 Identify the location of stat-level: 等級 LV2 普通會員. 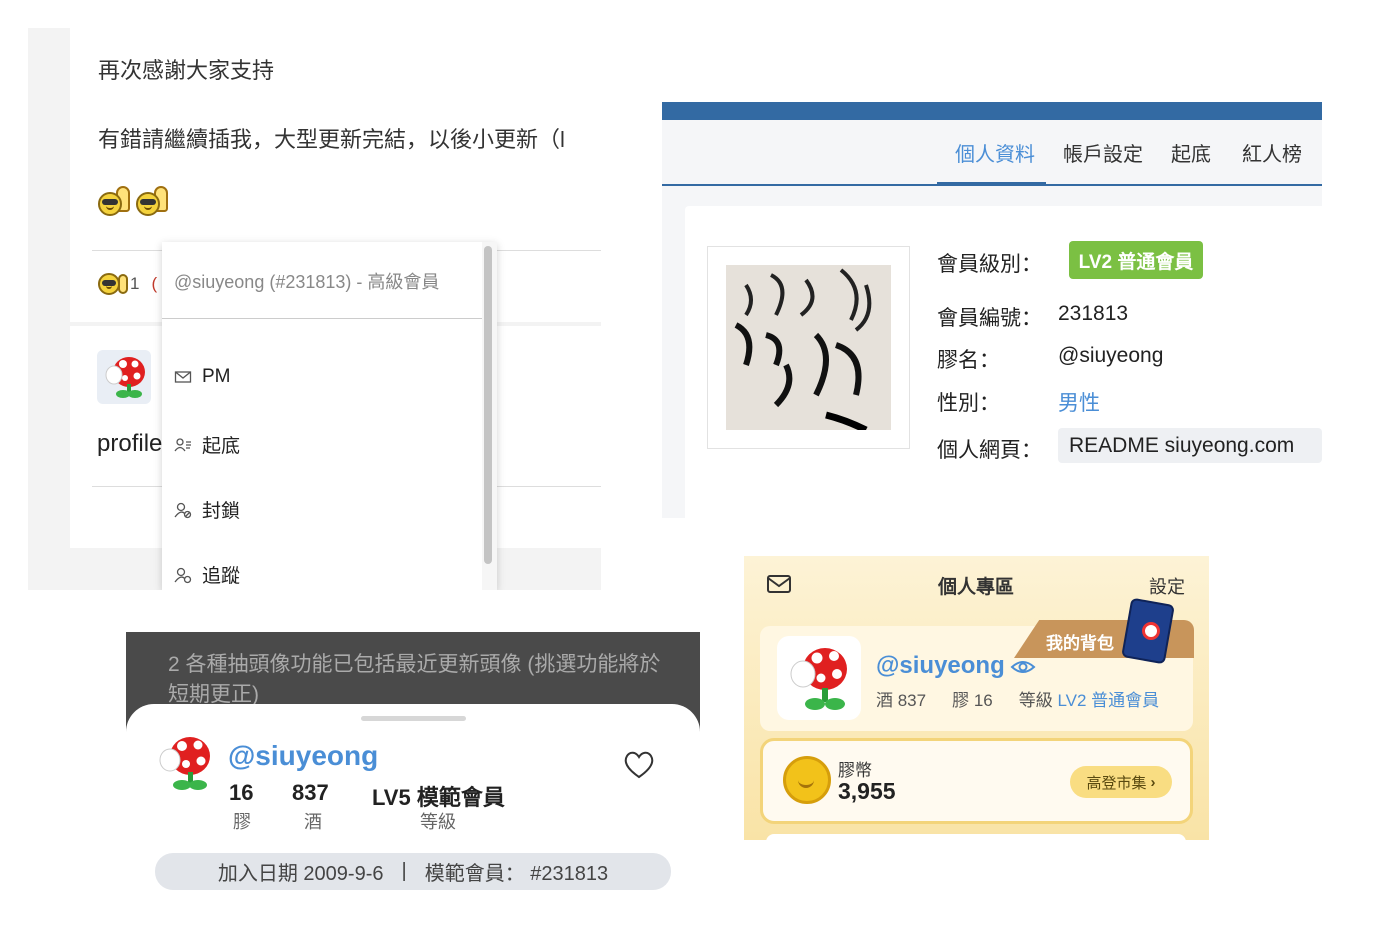
(1089, 698).